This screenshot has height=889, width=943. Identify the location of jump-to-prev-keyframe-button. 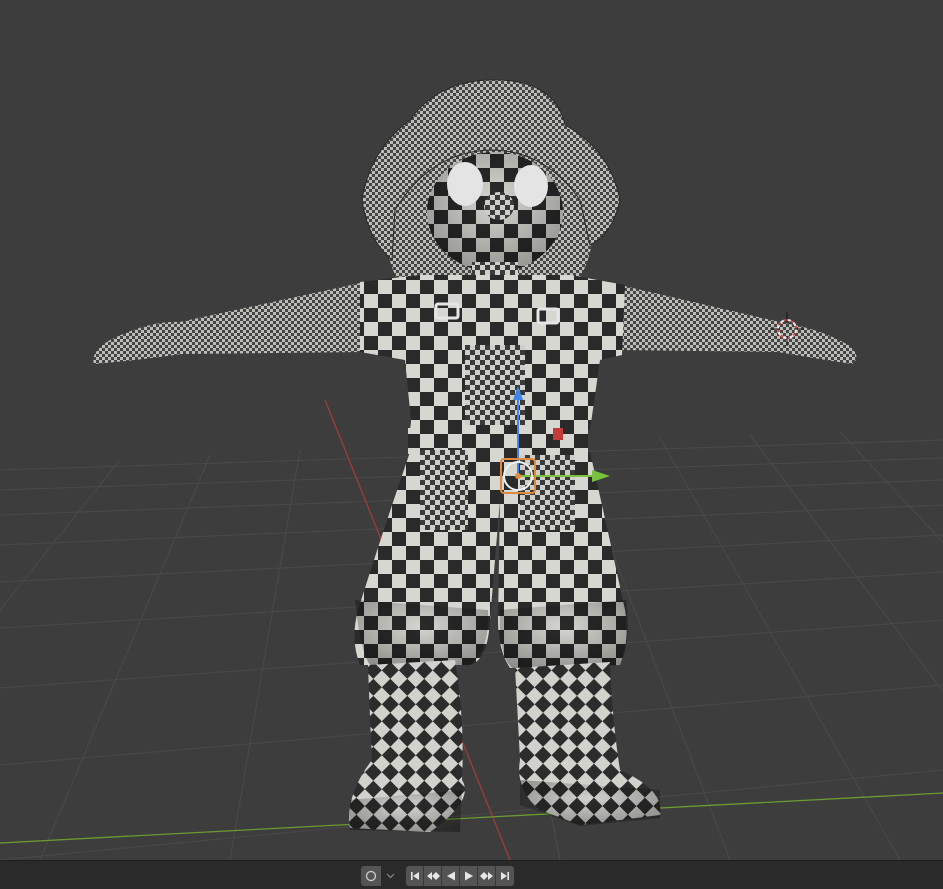
(433, 876).